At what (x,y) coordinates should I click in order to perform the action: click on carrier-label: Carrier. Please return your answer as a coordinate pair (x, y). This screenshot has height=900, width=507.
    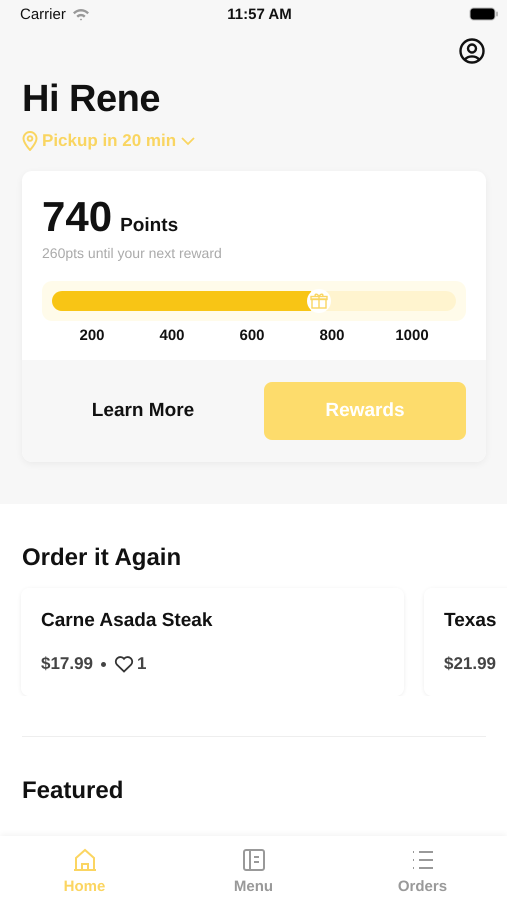
    Looking at the image, I should click on (43, 14).